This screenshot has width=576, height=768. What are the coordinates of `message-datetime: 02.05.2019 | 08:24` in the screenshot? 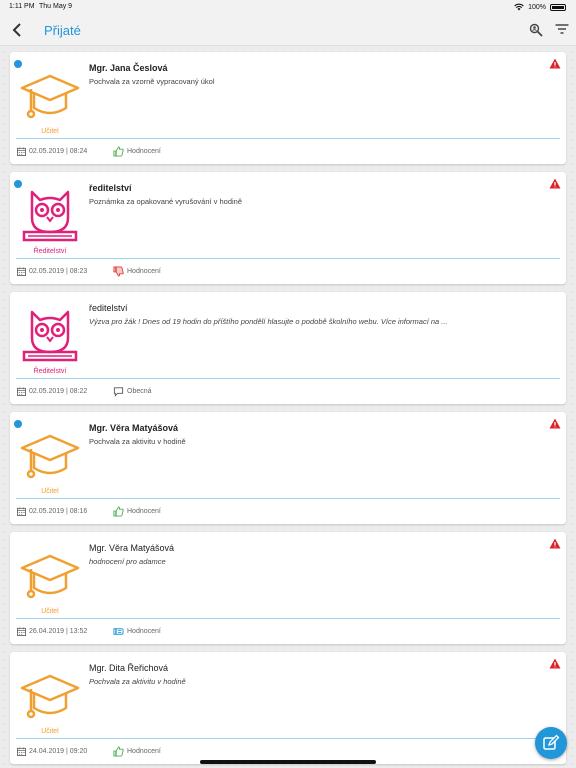 It's located at (58, 151).